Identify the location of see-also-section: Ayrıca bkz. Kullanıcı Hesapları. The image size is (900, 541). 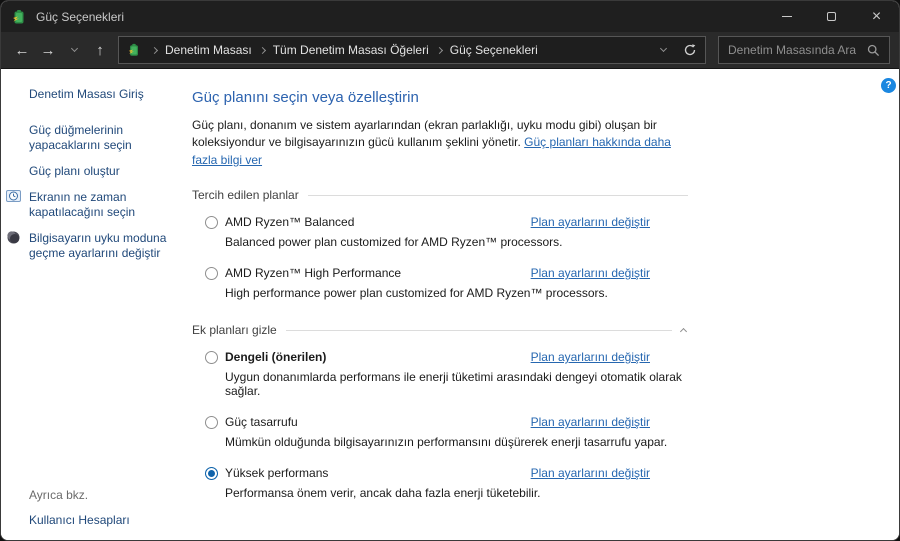
(79, 507).